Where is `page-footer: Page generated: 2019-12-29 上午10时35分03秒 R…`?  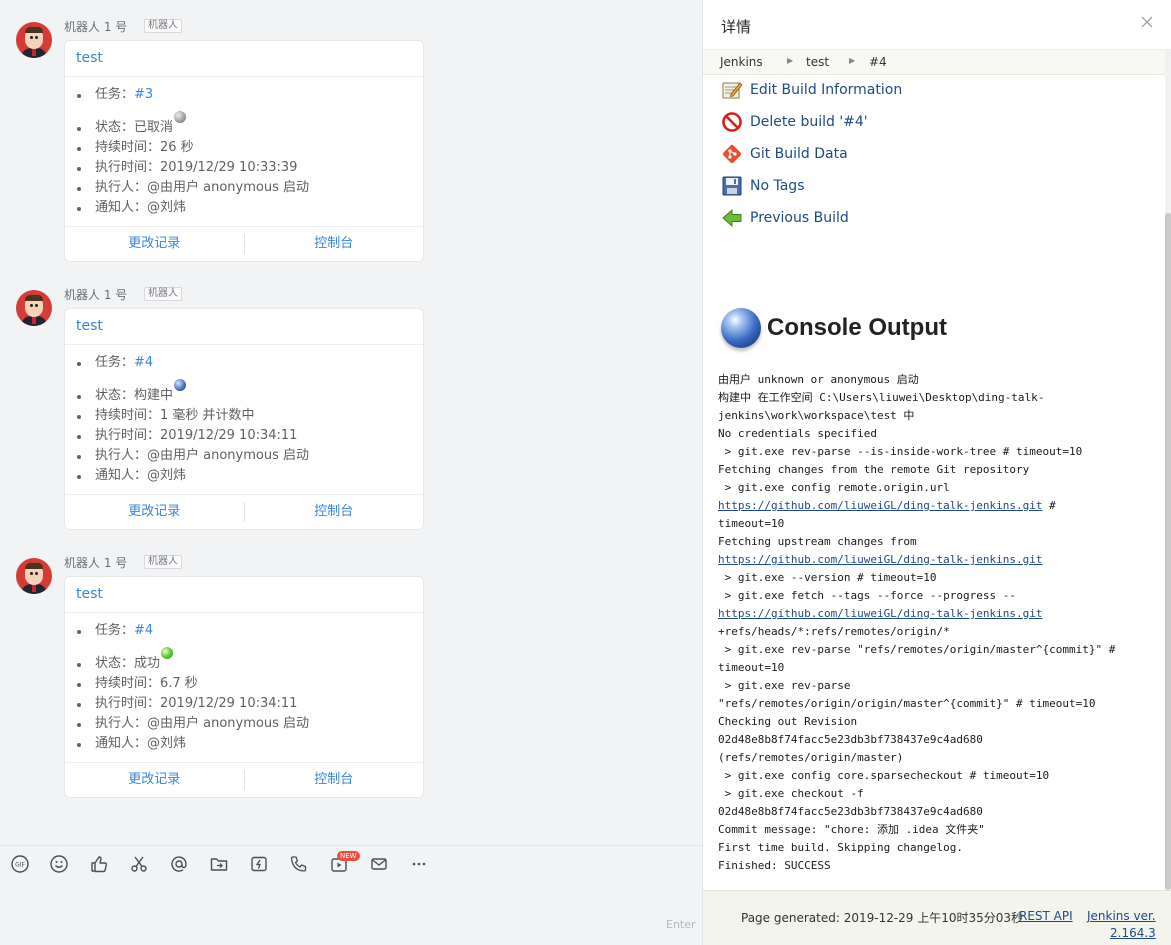 page-footer: Page generated: 2019-12-29 上午10时35分03秒 R… is located at coordinates (937, 917).